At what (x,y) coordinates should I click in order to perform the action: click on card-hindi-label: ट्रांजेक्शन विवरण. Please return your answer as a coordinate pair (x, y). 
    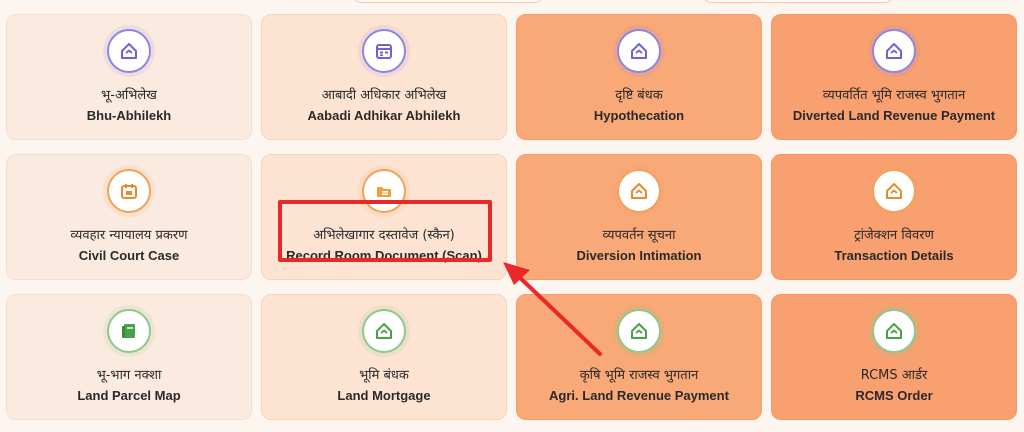
    Looking at the image, I should click on (894, 235).